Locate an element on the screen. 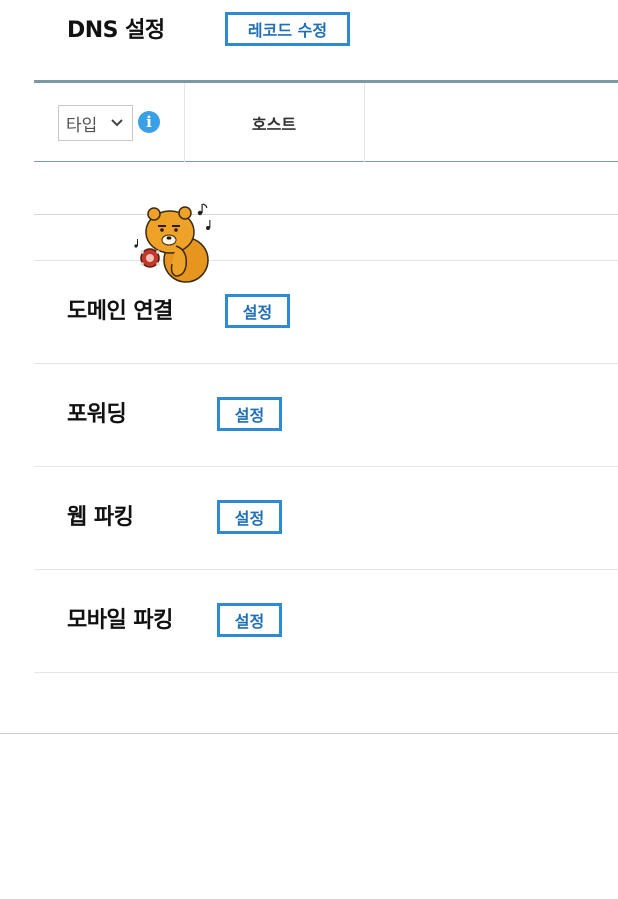 This screenshot has height=899, width=618. mobile-parking-settings-button: 설정 is located at coordinates (249, 620).